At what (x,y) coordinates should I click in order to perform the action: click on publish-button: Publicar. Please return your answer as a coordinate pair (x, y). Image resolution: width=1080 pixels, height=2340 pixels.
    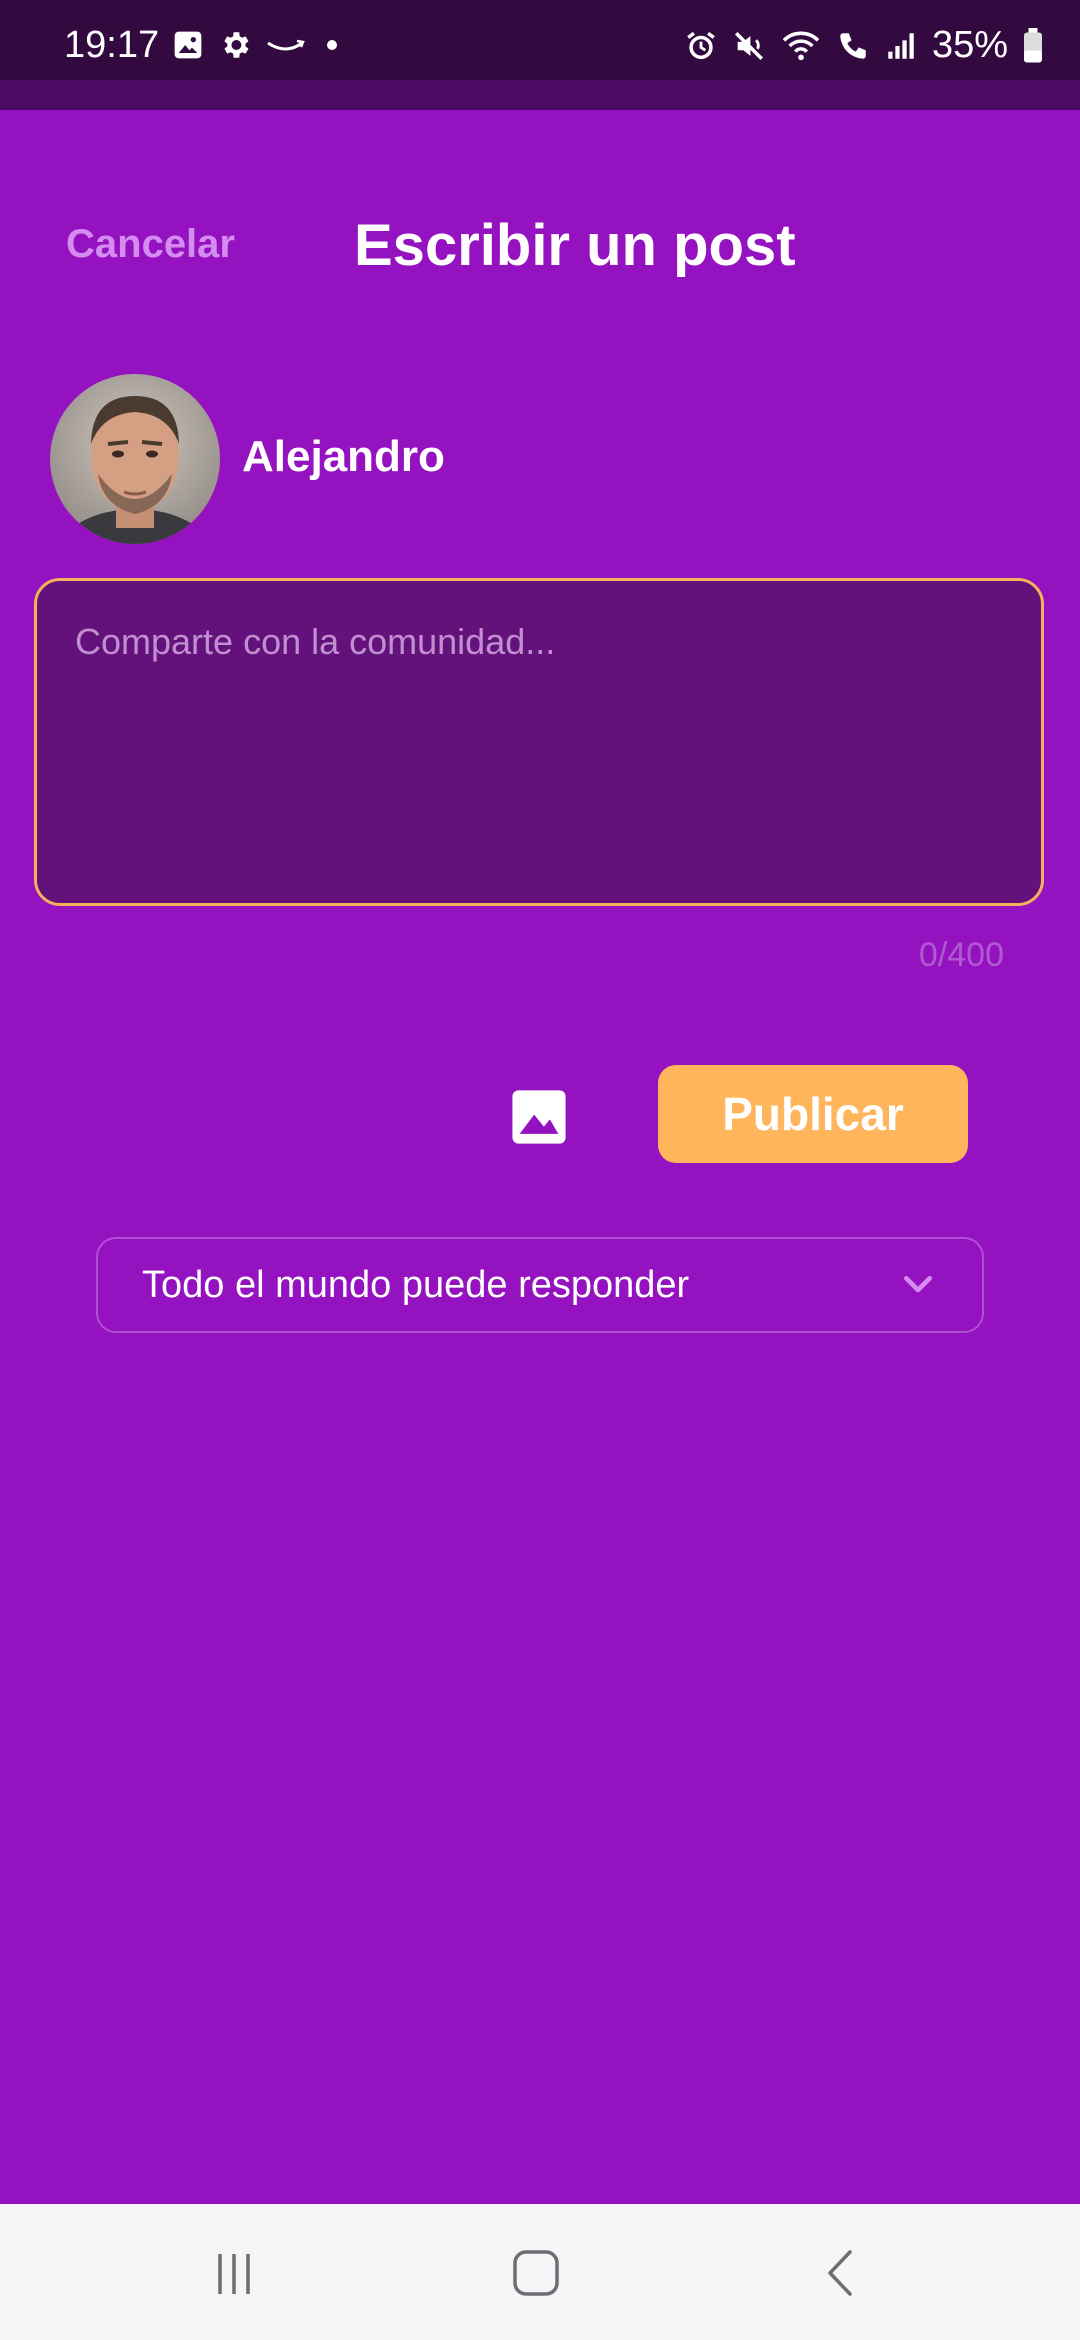
    Looking at the image, I should click on (813, 1114).